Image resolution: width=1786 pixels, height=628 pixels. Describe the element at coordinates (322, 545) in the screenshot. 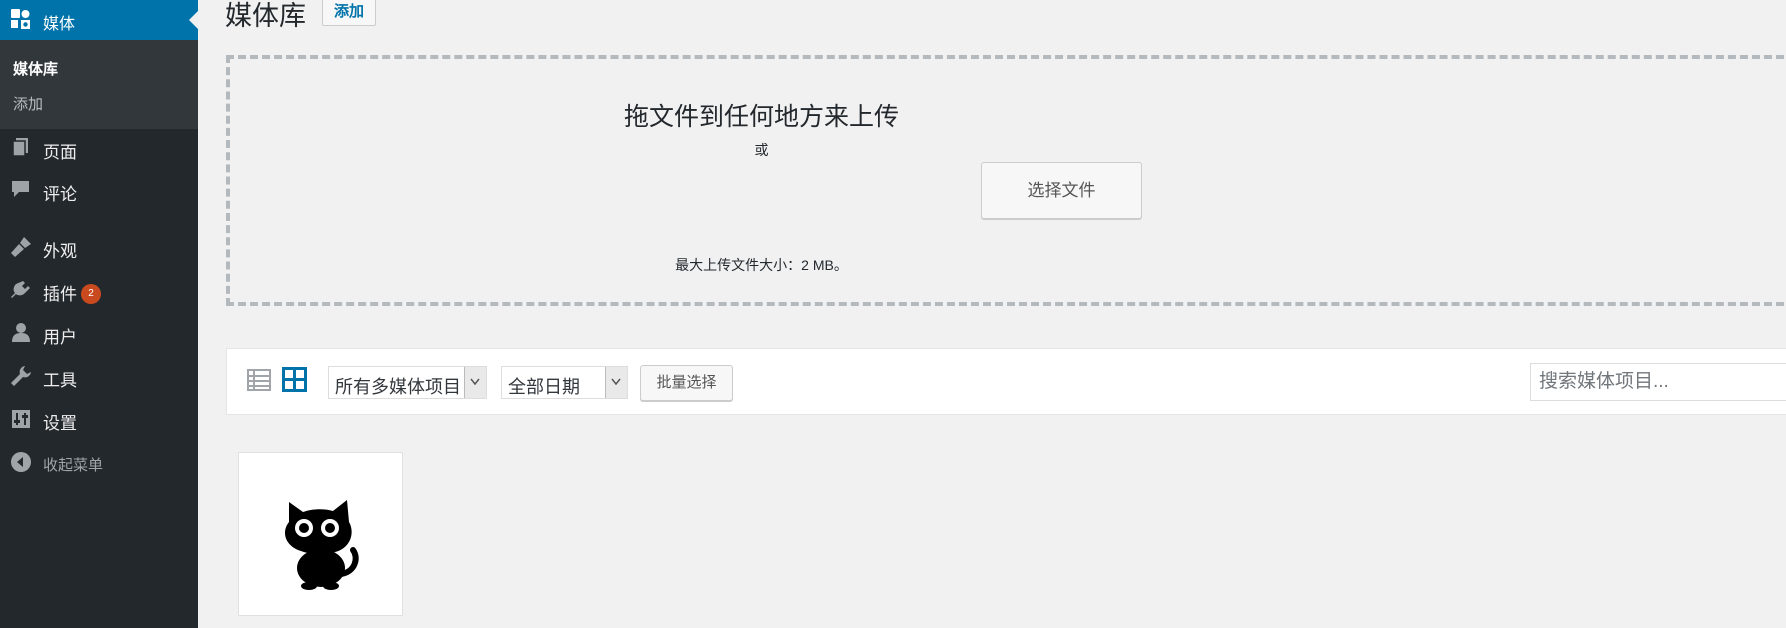

I see `black-cat-image` at that location.